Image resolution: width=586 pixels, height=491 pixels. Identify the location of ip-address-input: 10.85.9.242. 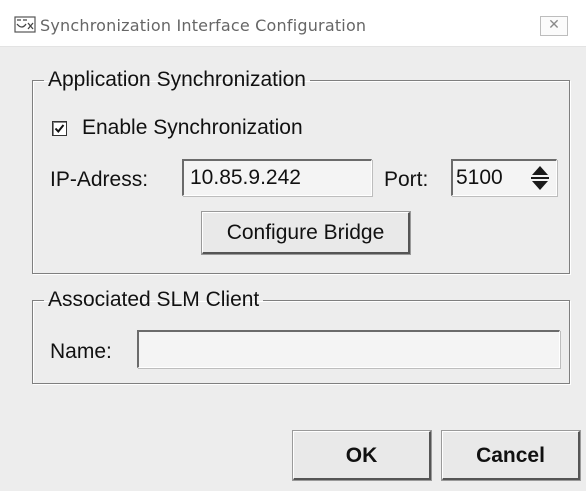
(277, 177).